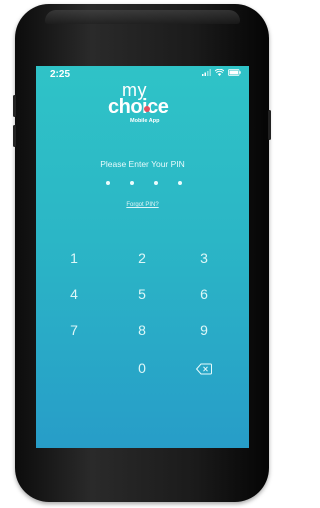  I want to click on side-button-volume-down, so click(14, 136).